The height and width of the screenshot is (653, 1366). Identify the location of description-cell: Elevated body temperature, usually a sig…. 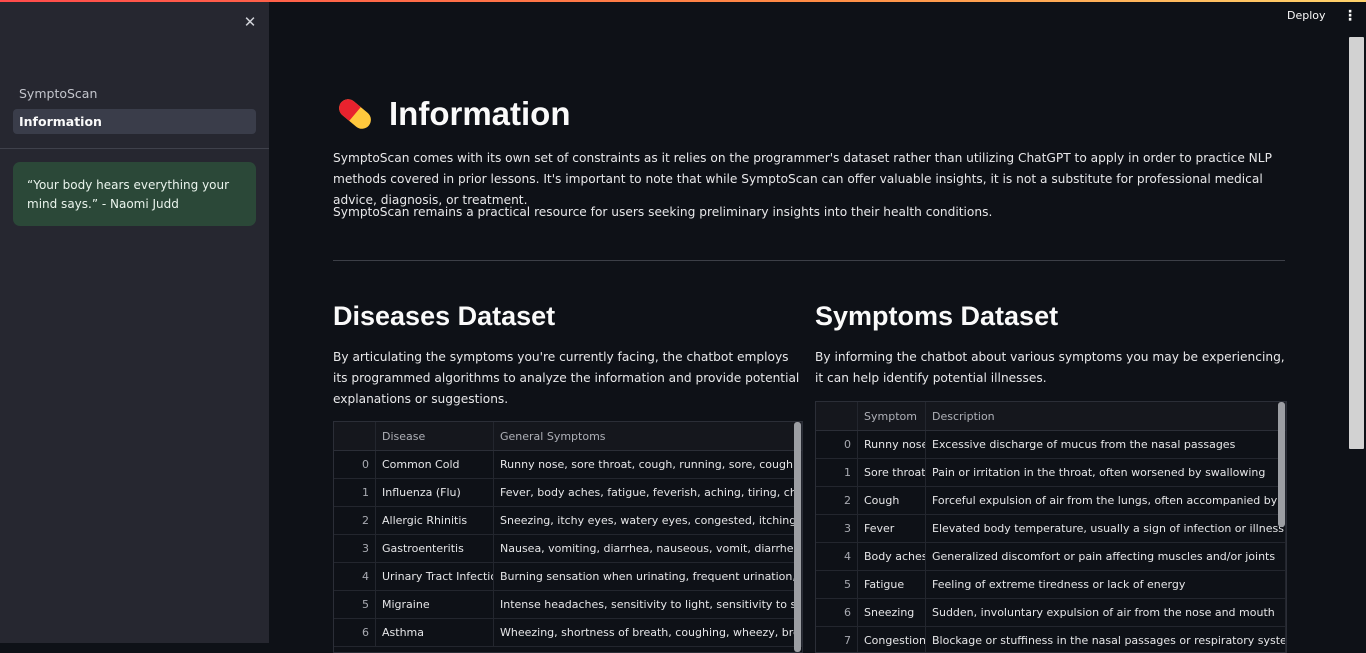
(1106, 528).